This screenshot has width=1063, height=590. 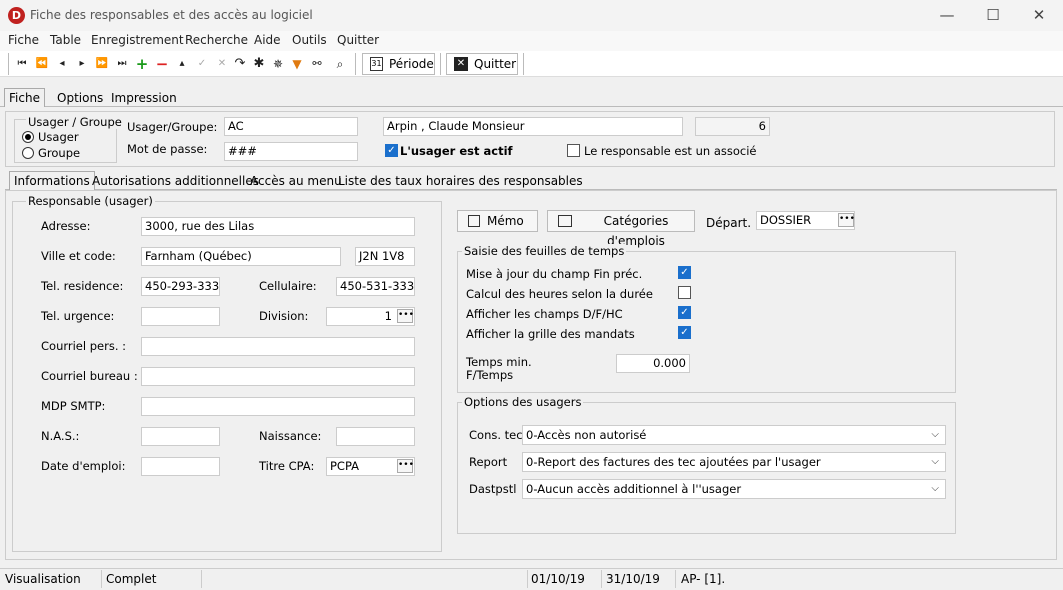 I want to click on asterisk-filter-icon: ✵, so click(x=278, y=64).